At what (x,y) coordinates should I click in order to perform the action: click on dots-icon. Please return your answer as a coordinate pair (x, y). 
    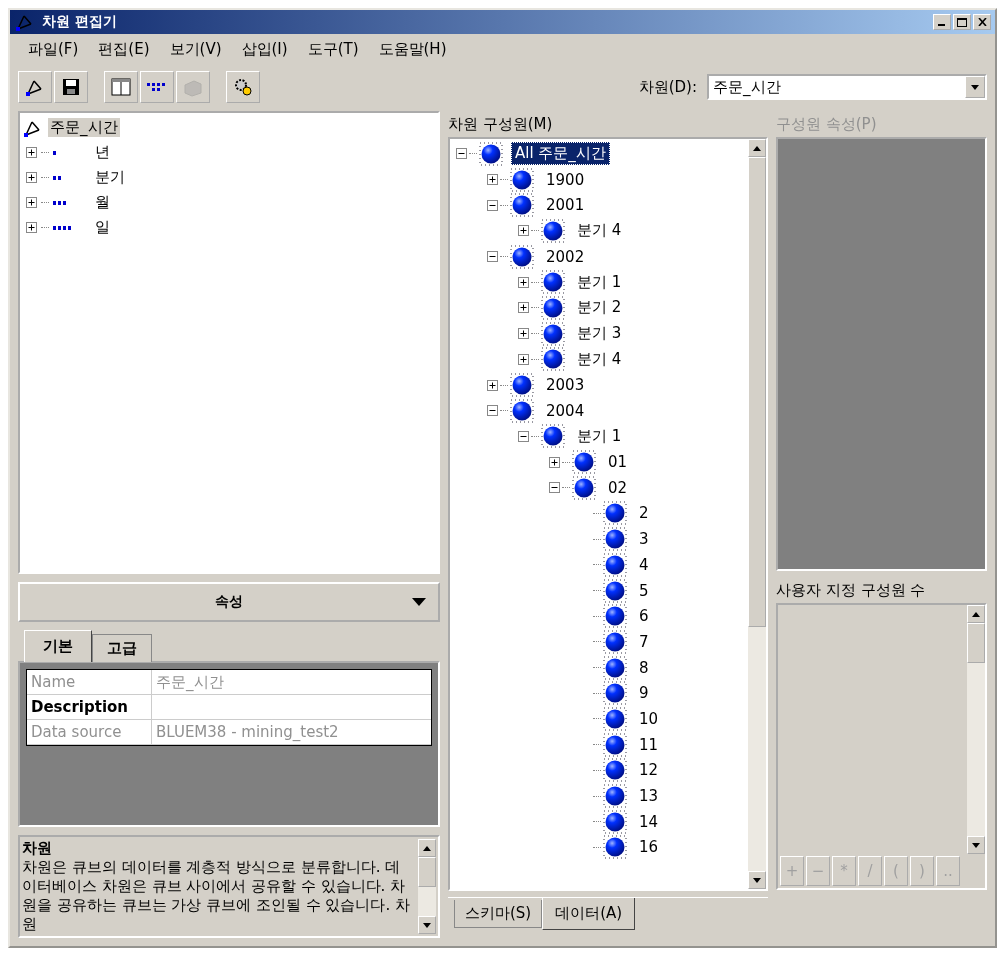
    Looking at the image, I should click on (157, 87).